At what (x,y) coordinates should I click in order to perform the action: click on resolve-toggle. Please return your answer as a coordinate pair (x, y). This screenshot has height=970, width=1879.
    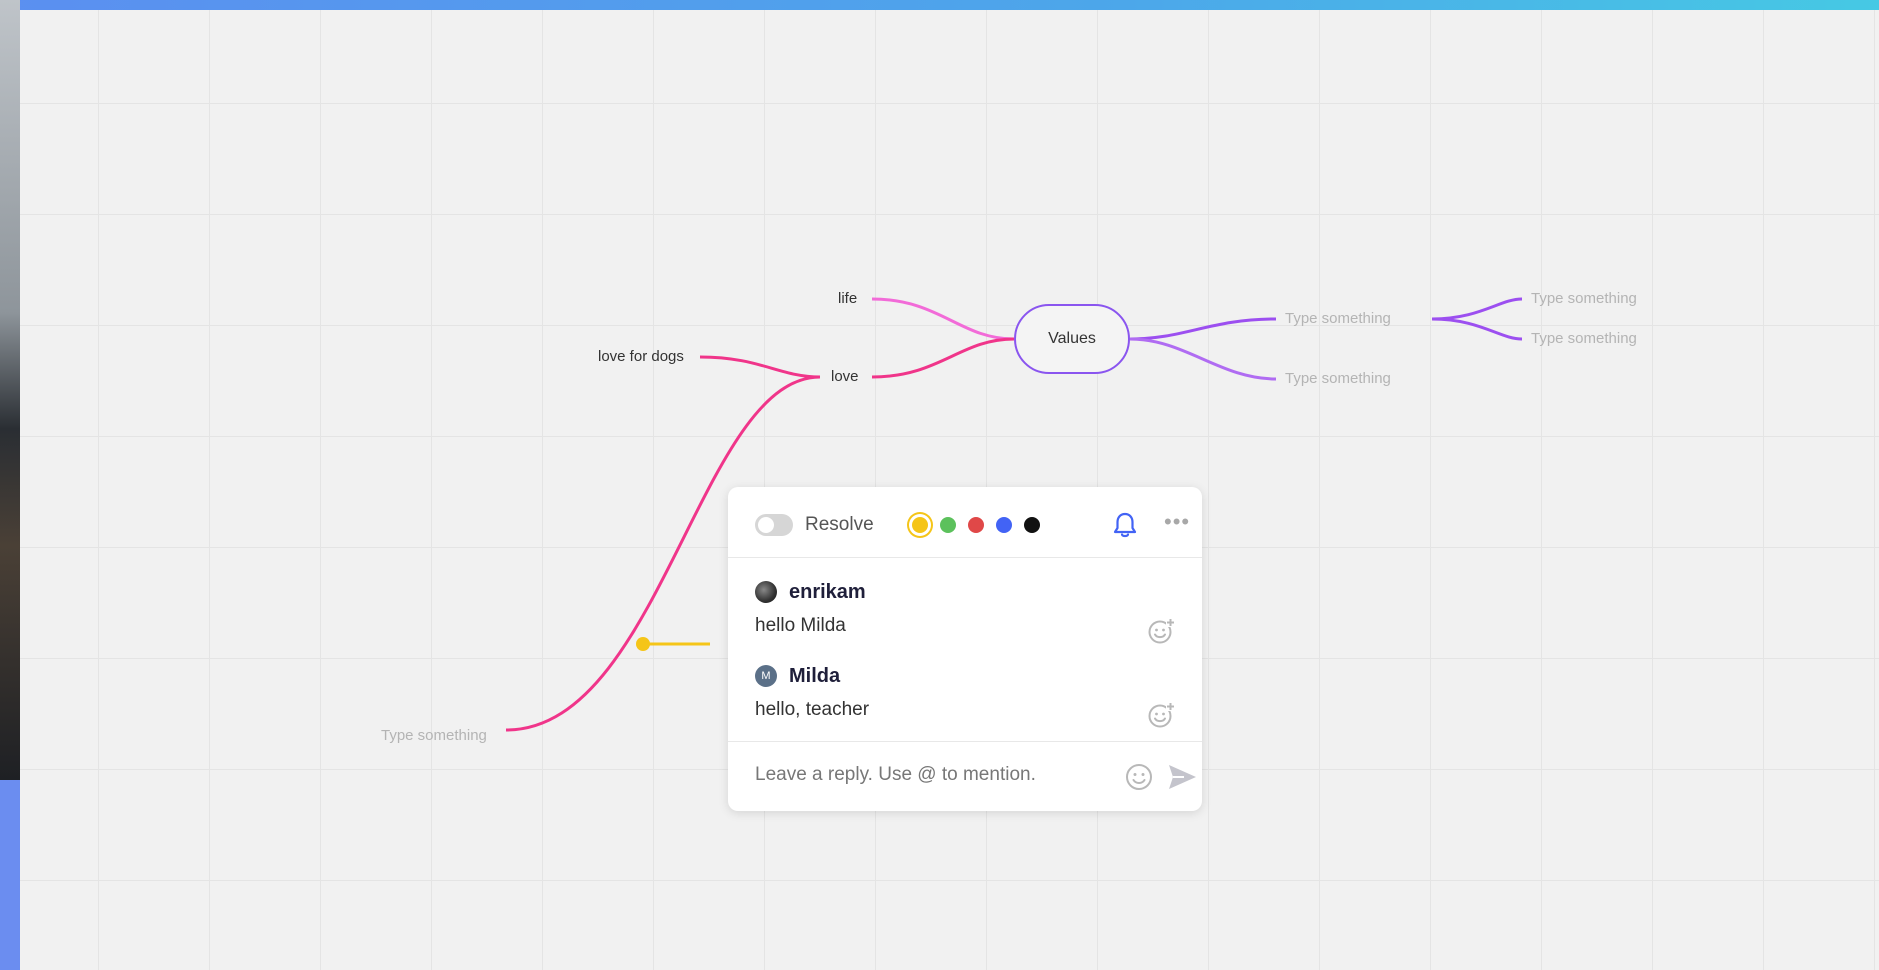
    Looking at the image, I should click on (774, 525).